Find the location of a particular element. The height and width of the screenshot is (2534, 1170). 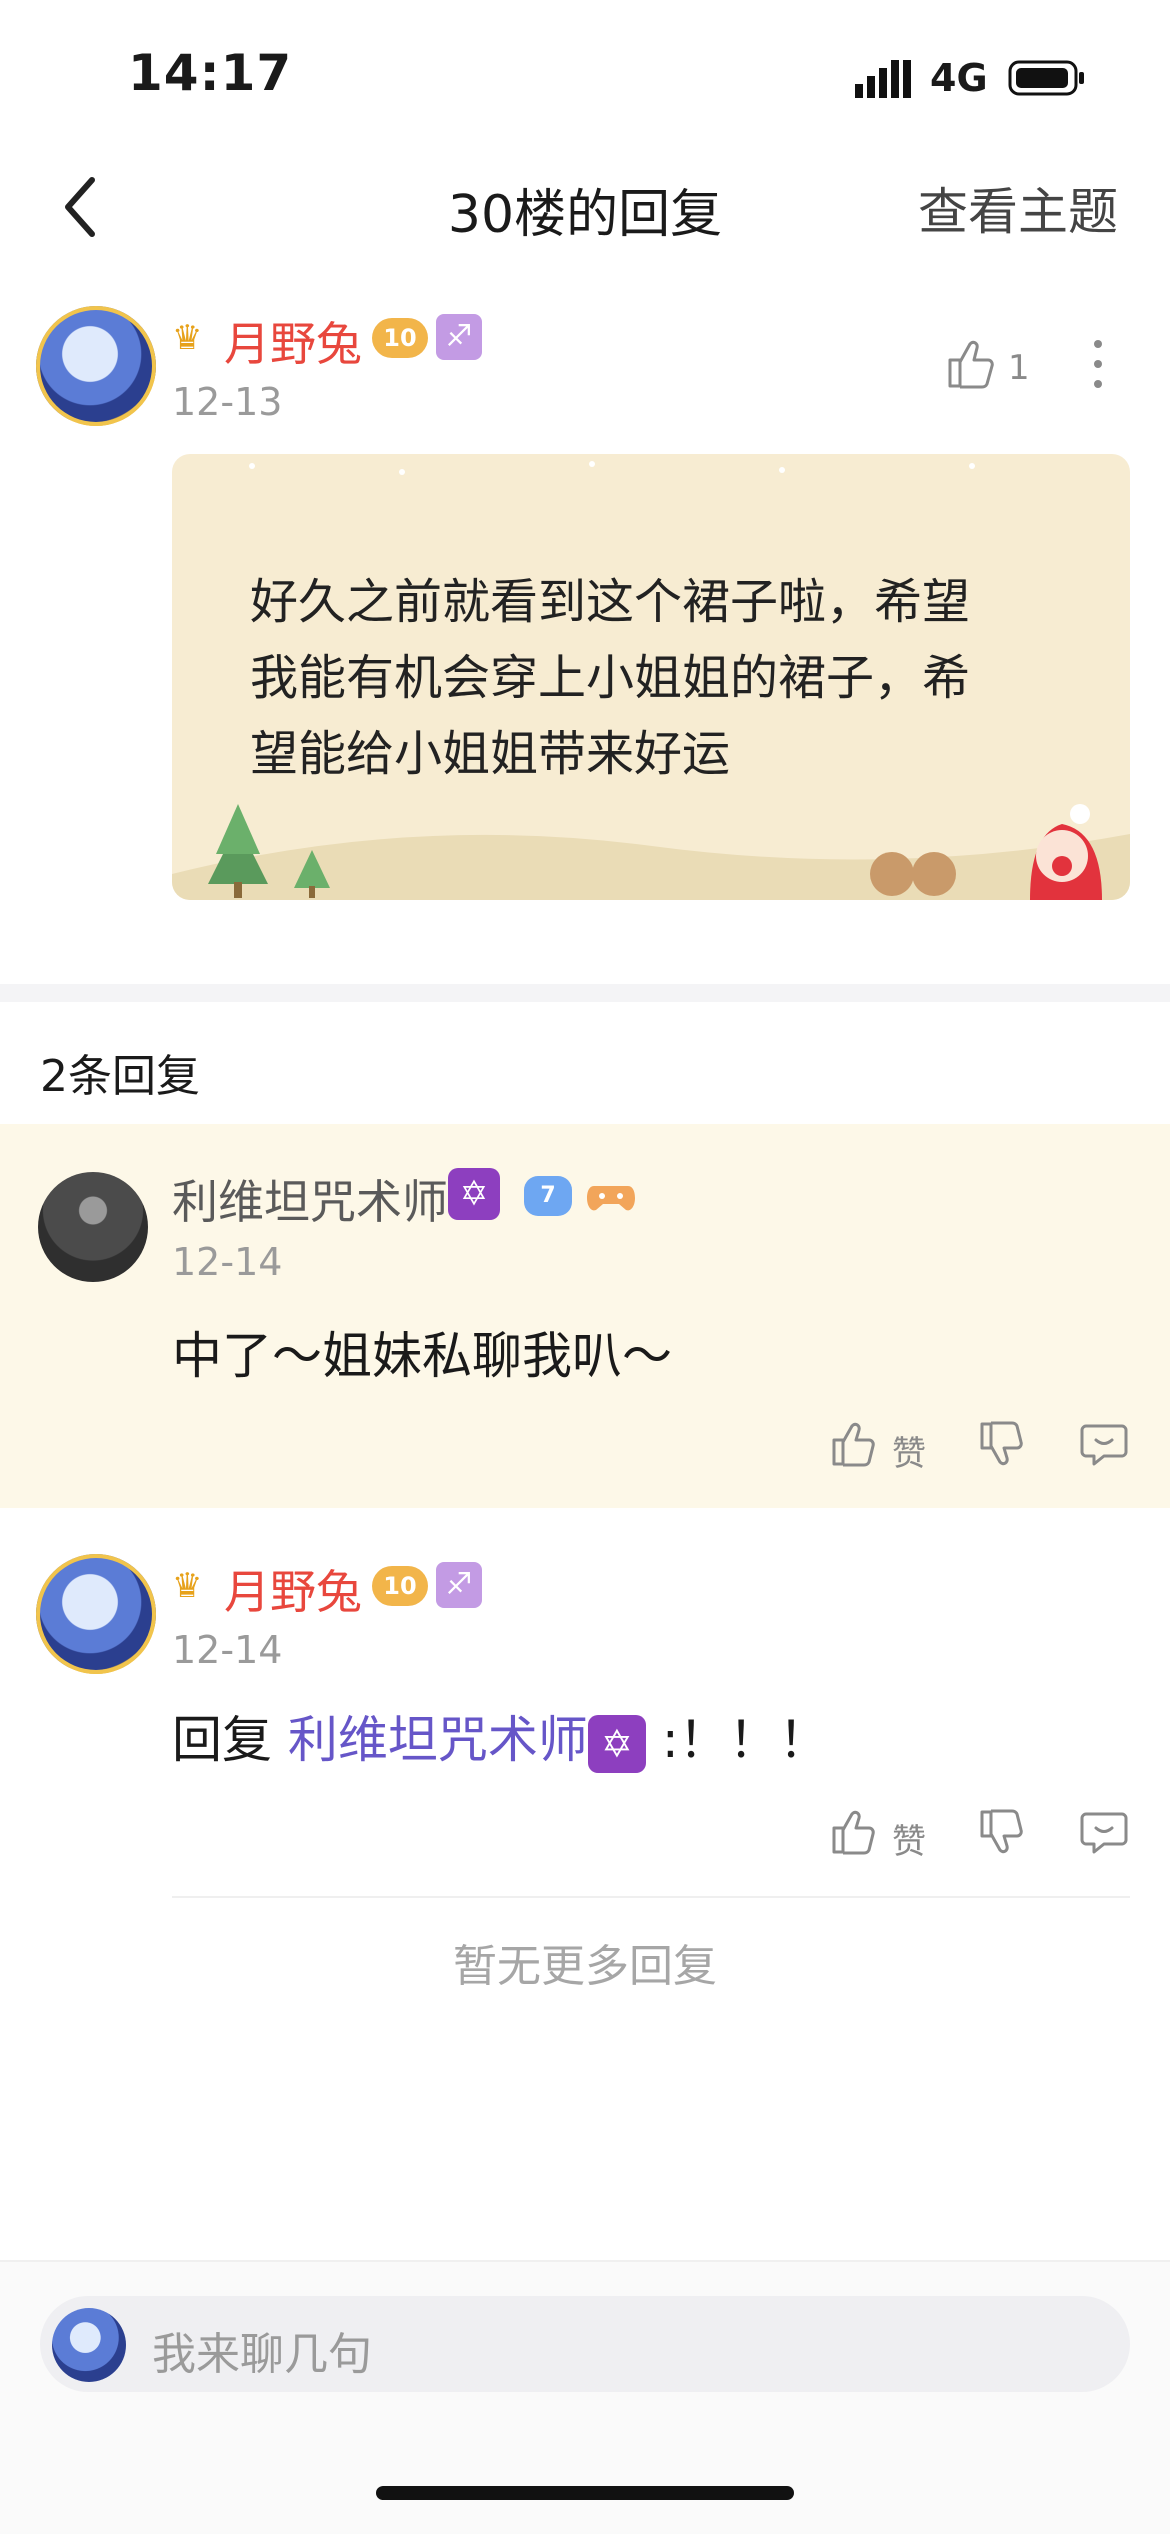

view-topic-button: 查看主题 is located at coordinates (1018, 208).